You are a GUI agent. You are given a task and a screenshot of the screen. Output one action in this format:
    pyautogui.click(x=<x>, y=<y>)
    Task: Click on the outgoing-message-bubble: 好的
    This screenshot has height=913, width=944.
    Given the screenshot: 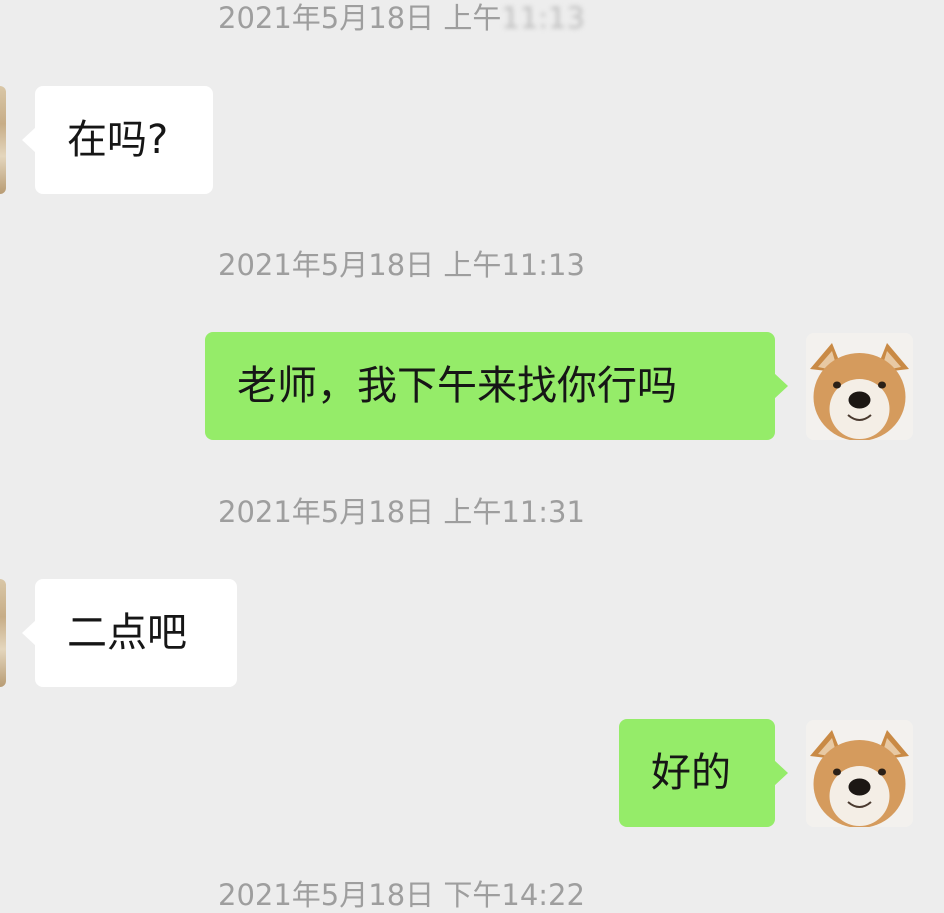 What is the action you would take?
    pyautogui.click(x=703, y=773)
    